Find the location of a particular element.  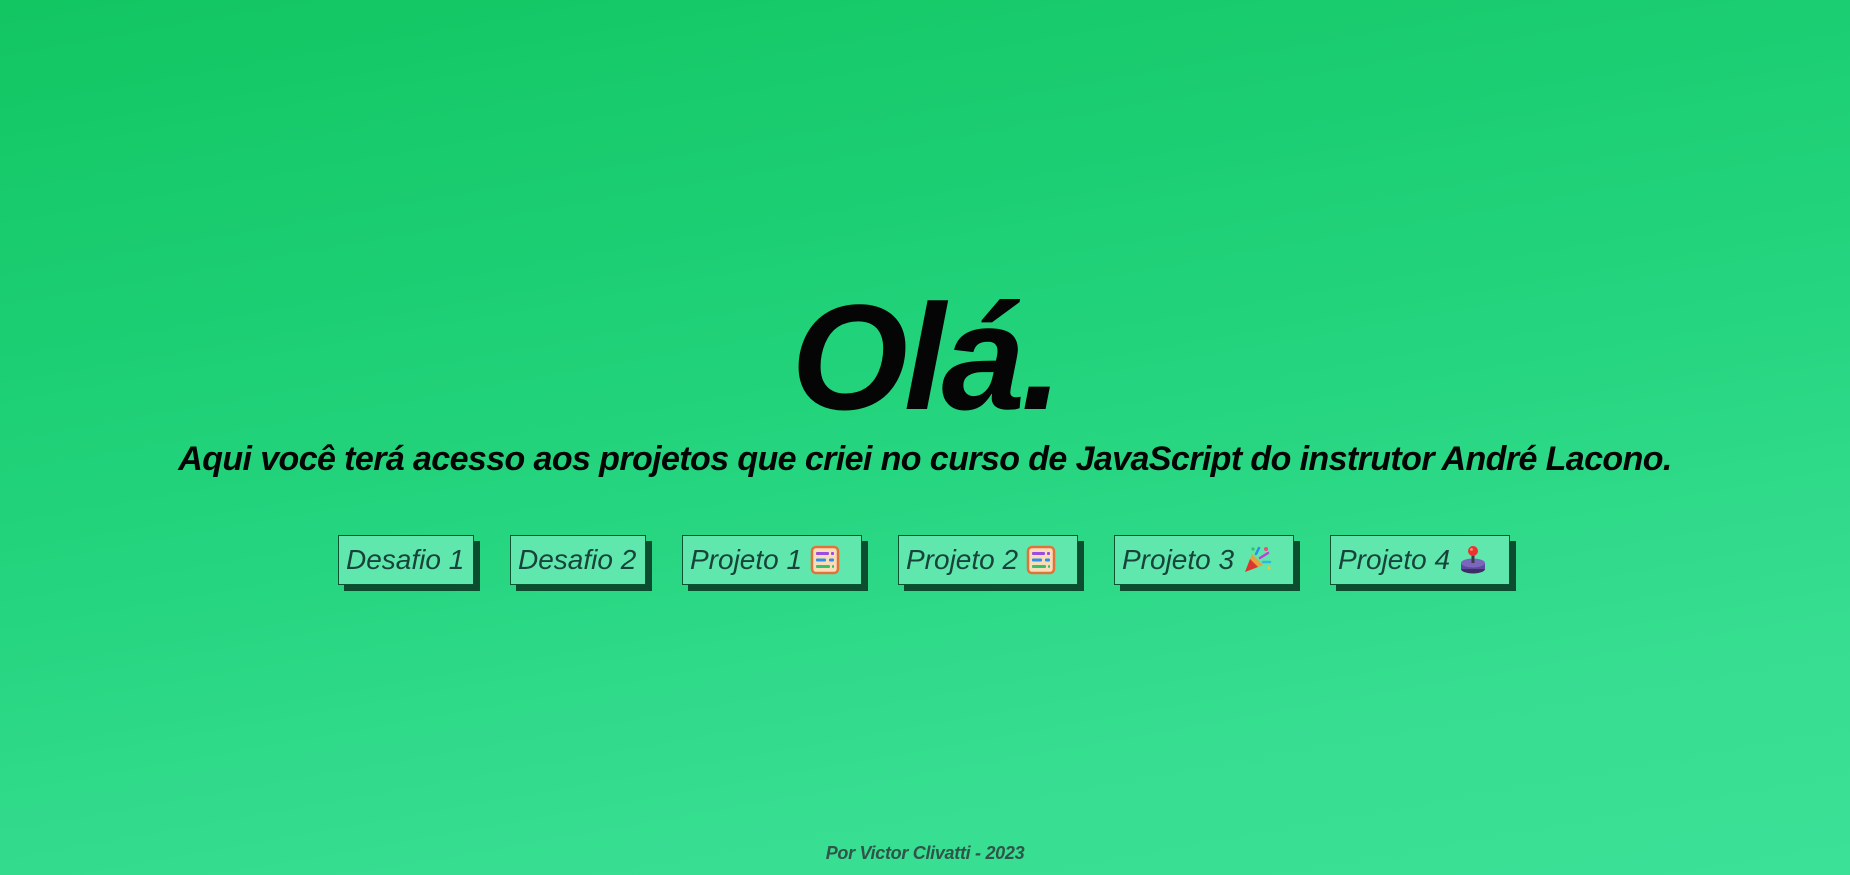

projeto-2-button: Projeto 2 is located at coordinates (988, 560).